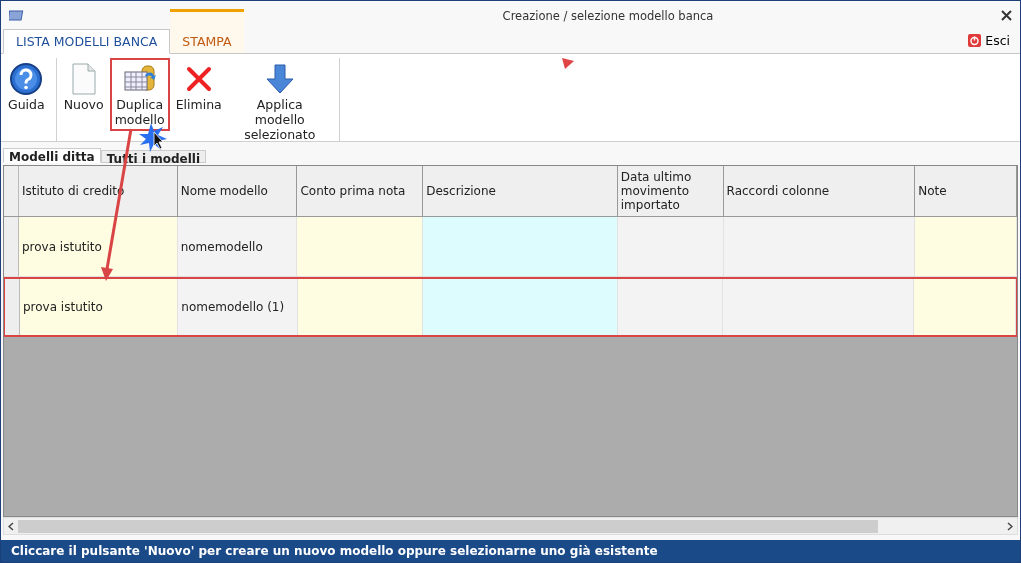 The height and width of the screenshot is (563, 1021). I want to click on highlighted-row: prova istutito nomemodello (1), so click(510, 307).